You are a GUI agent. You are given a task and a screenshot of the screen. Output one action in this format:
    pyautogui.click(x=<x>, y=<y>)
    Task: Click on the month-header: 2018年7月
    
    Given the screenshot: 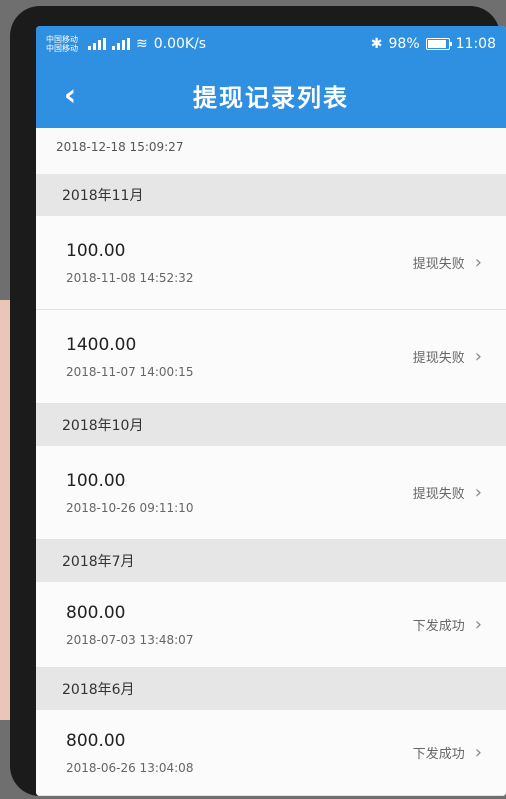 What is the action you would take?
    pyautogui.click(x=271, y=561)
    